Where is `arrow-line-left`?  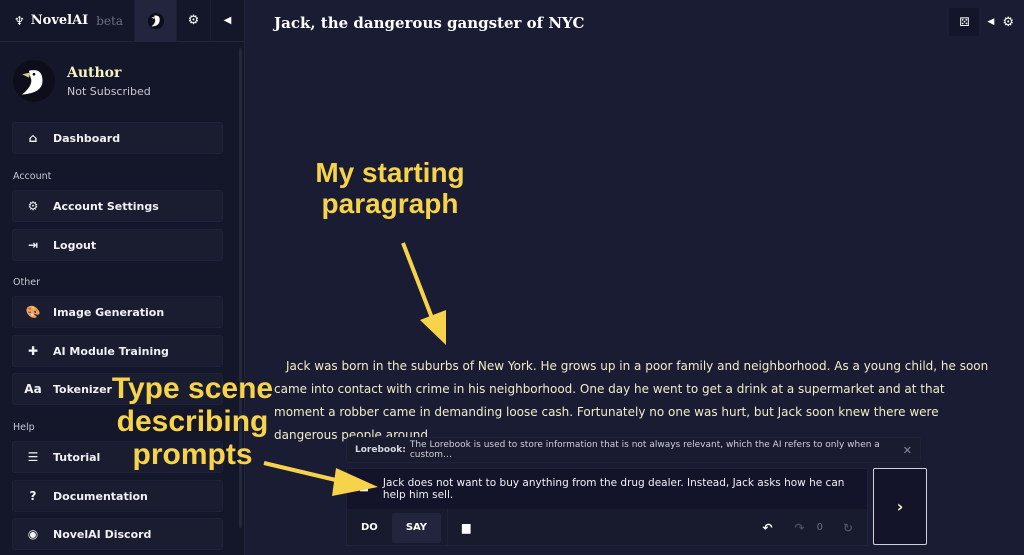 arrow-line-left is located at coordinates (302, 472).